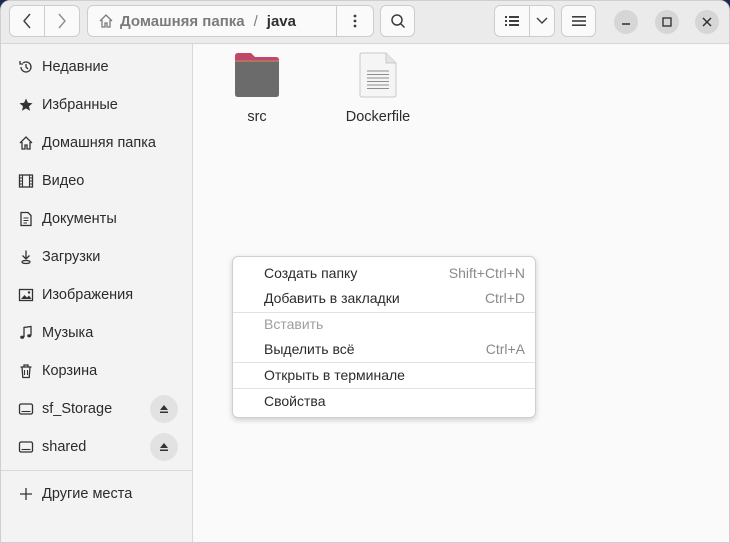  Describe the element at coordinates (281, 21) in the screenshot. I see `path-current-folder: java` at that location.